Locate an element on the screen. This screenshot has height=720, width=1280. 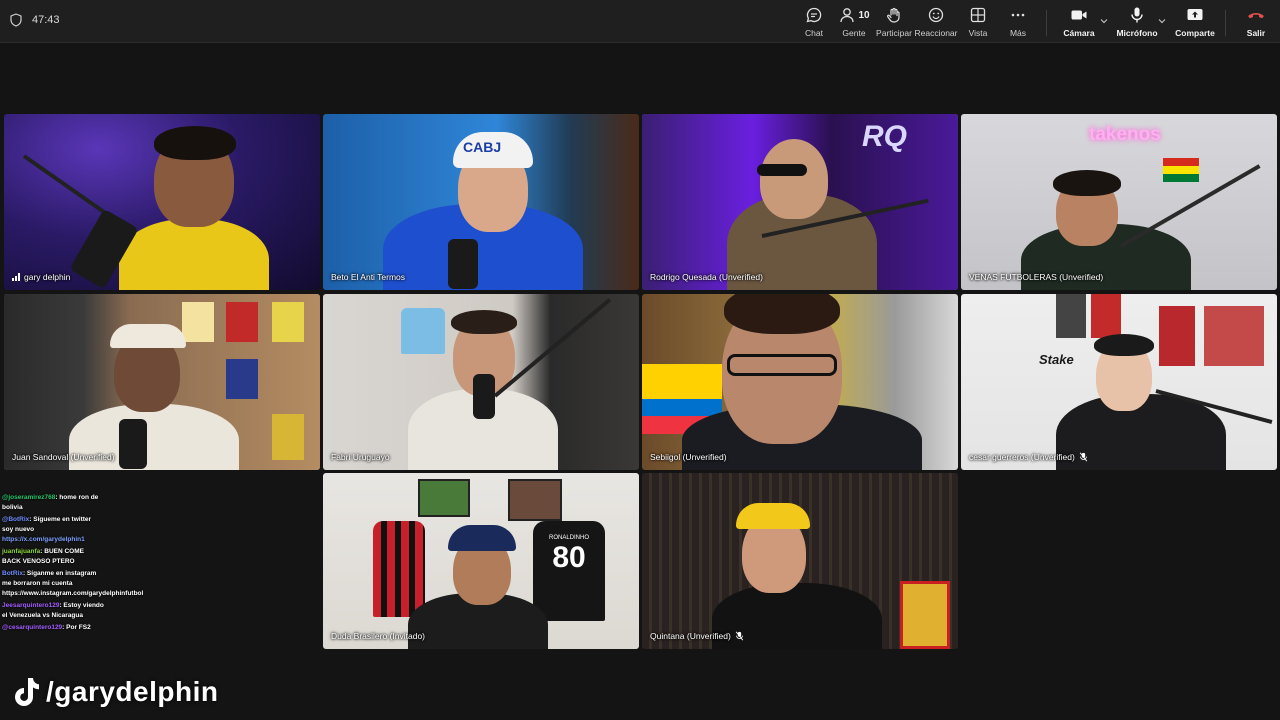
raise-hand-label: Participar is located at coordinates (894, 33).